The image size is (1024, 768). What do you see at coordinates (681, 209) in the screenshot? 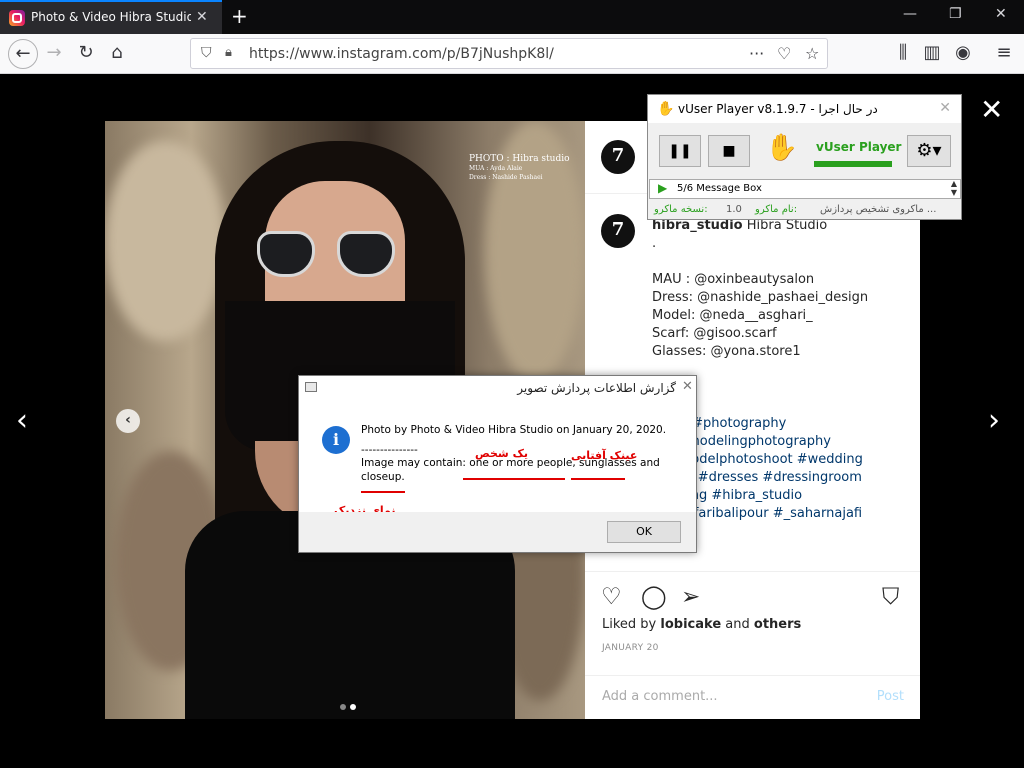
I see `version-label: نسخه ماکرو:` at bounding box center [681, 209].